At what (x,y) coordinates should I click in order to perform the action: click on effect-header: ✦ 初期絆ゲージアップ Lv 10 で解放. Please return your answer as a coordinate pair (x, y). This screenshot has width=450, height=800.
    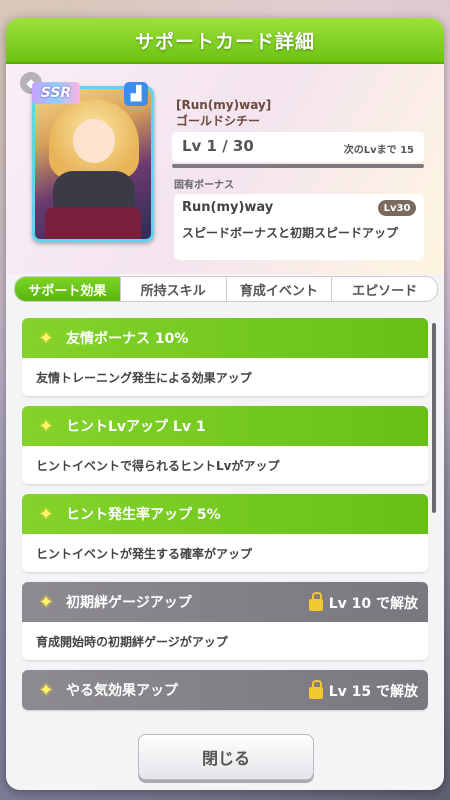
    Looking at the image, I should click on (225, 602).